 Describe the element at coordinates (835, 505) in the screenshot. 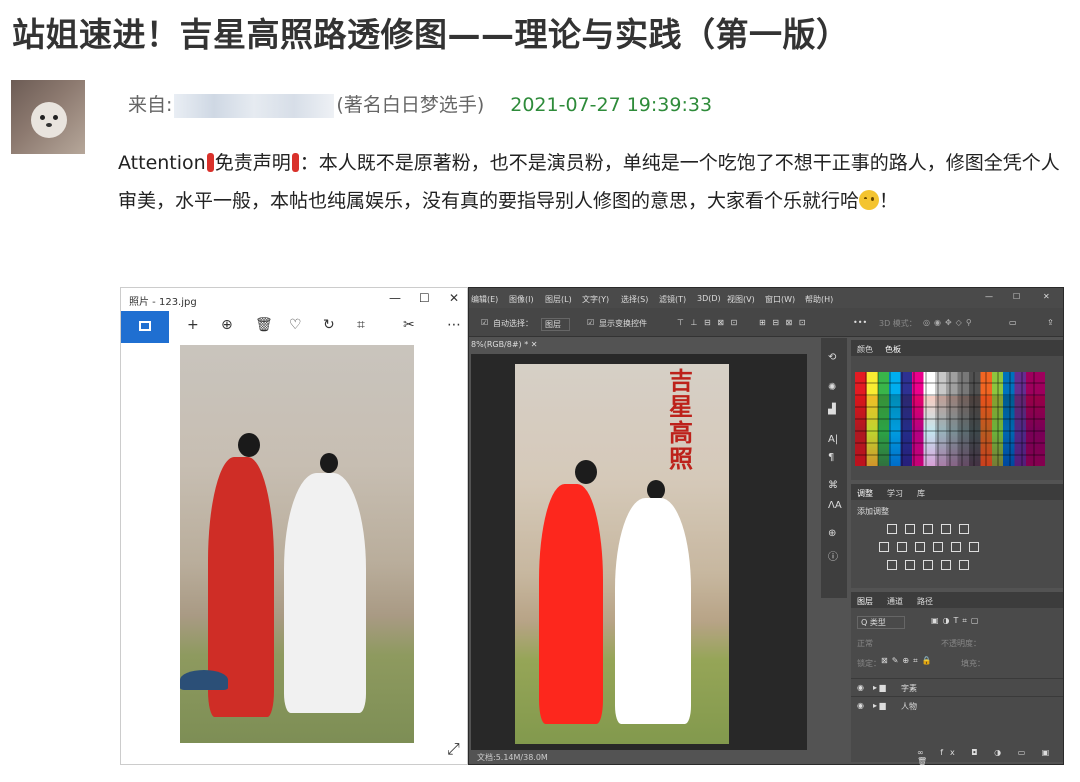

I see `glyph-icon: ɅA` at that location.